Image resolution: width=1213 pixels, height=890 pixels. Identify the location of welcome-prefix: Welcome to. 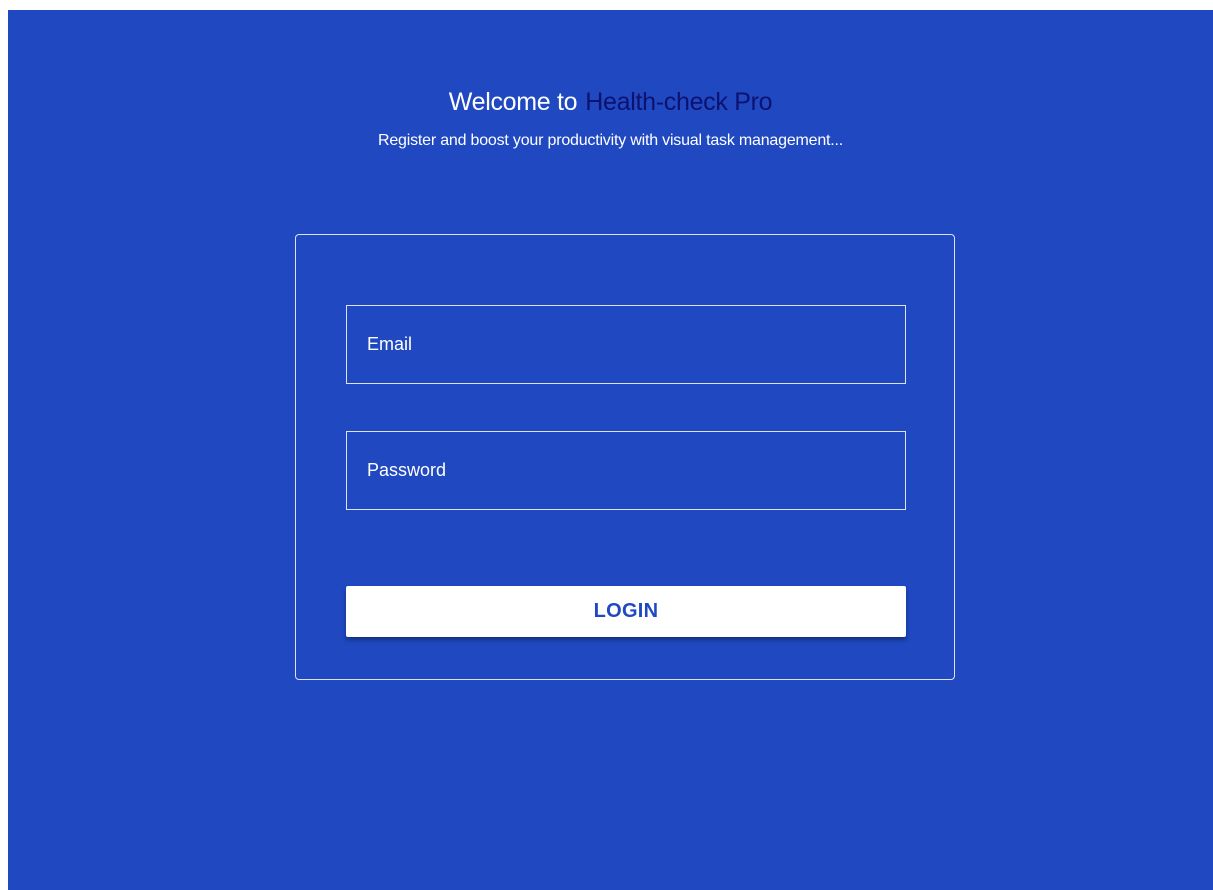
(513, 102).